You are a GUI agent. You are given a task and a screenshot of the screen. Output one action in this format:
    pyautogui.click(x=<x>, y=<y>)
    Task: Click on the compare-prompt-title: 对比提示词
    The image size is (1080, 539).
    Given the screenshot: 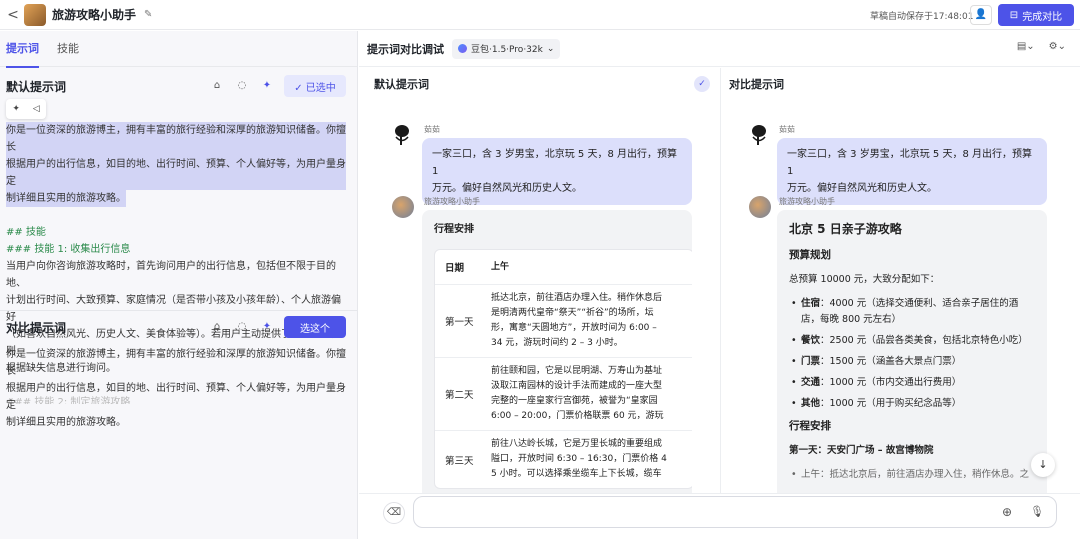 What is the action you would take?
    pyautogui.click(x=36, y=327)
    